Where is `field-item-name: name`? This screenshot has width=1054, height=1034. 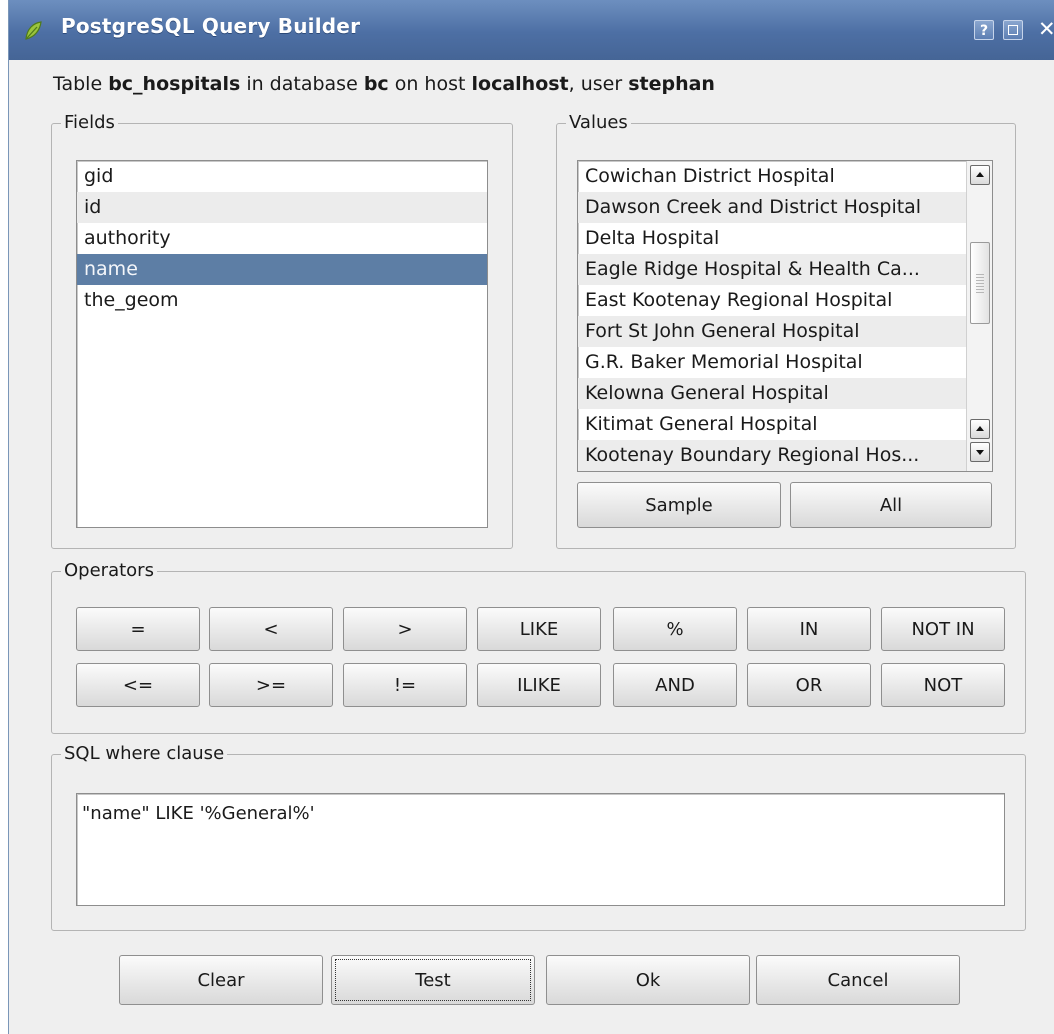 field-item-name: name is located at coordinates (282, 269).